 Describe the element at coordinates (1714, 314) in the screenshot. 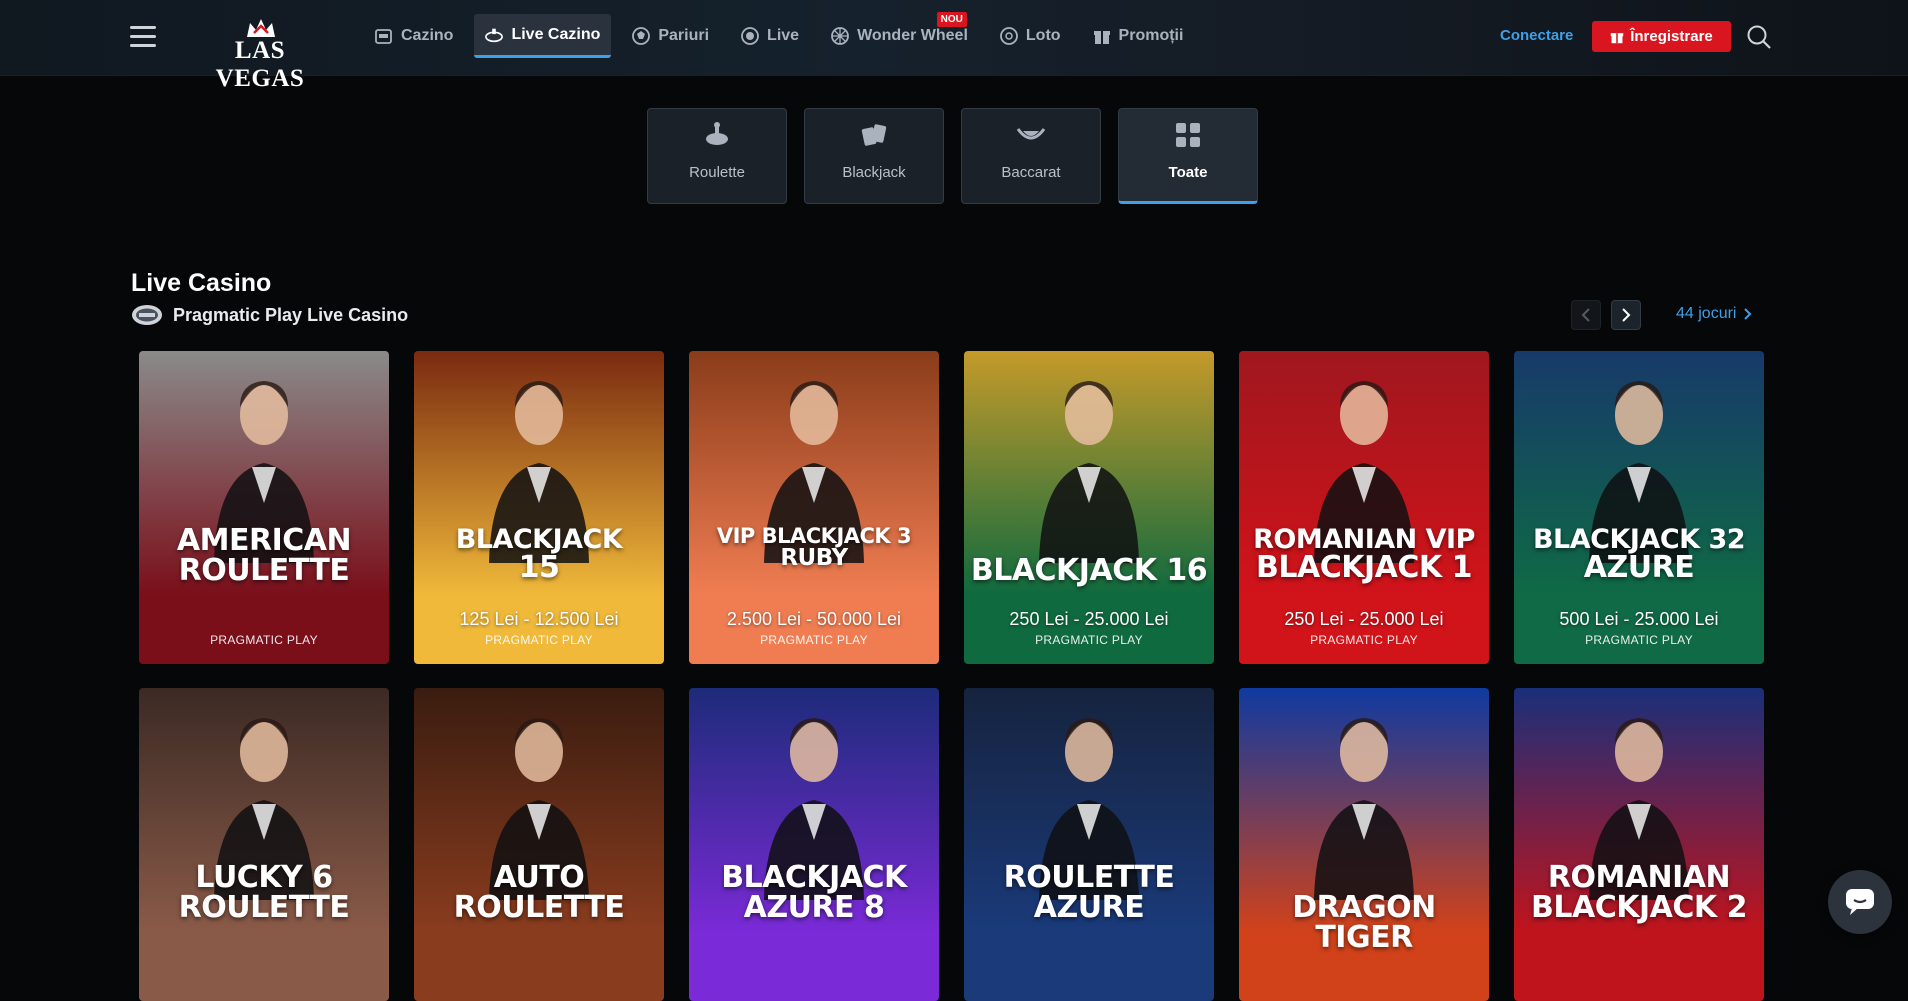

I see `games-count-link: 44 jocuri` at that location.